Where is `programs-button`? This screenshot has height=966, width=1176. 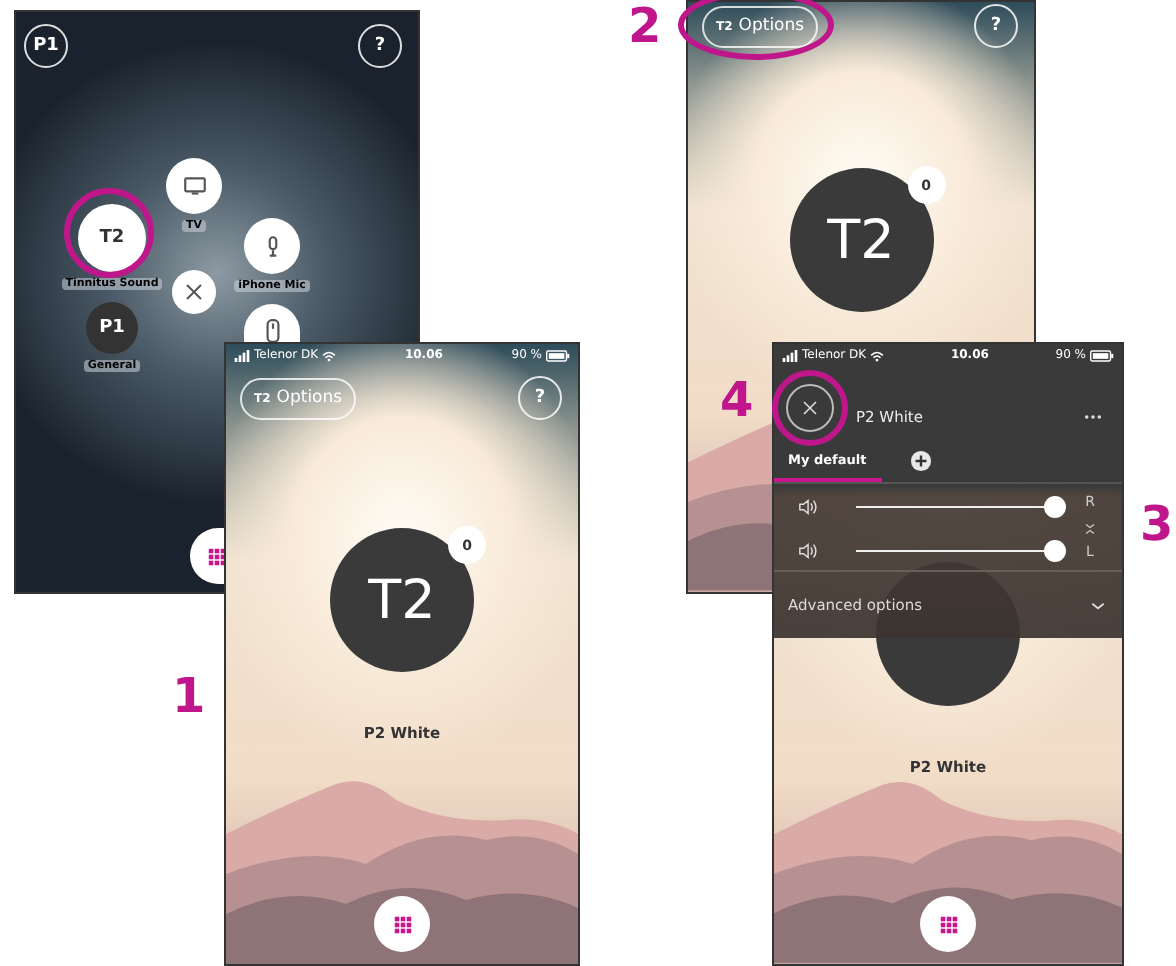 programs-button is located at coordinates (208, 556).